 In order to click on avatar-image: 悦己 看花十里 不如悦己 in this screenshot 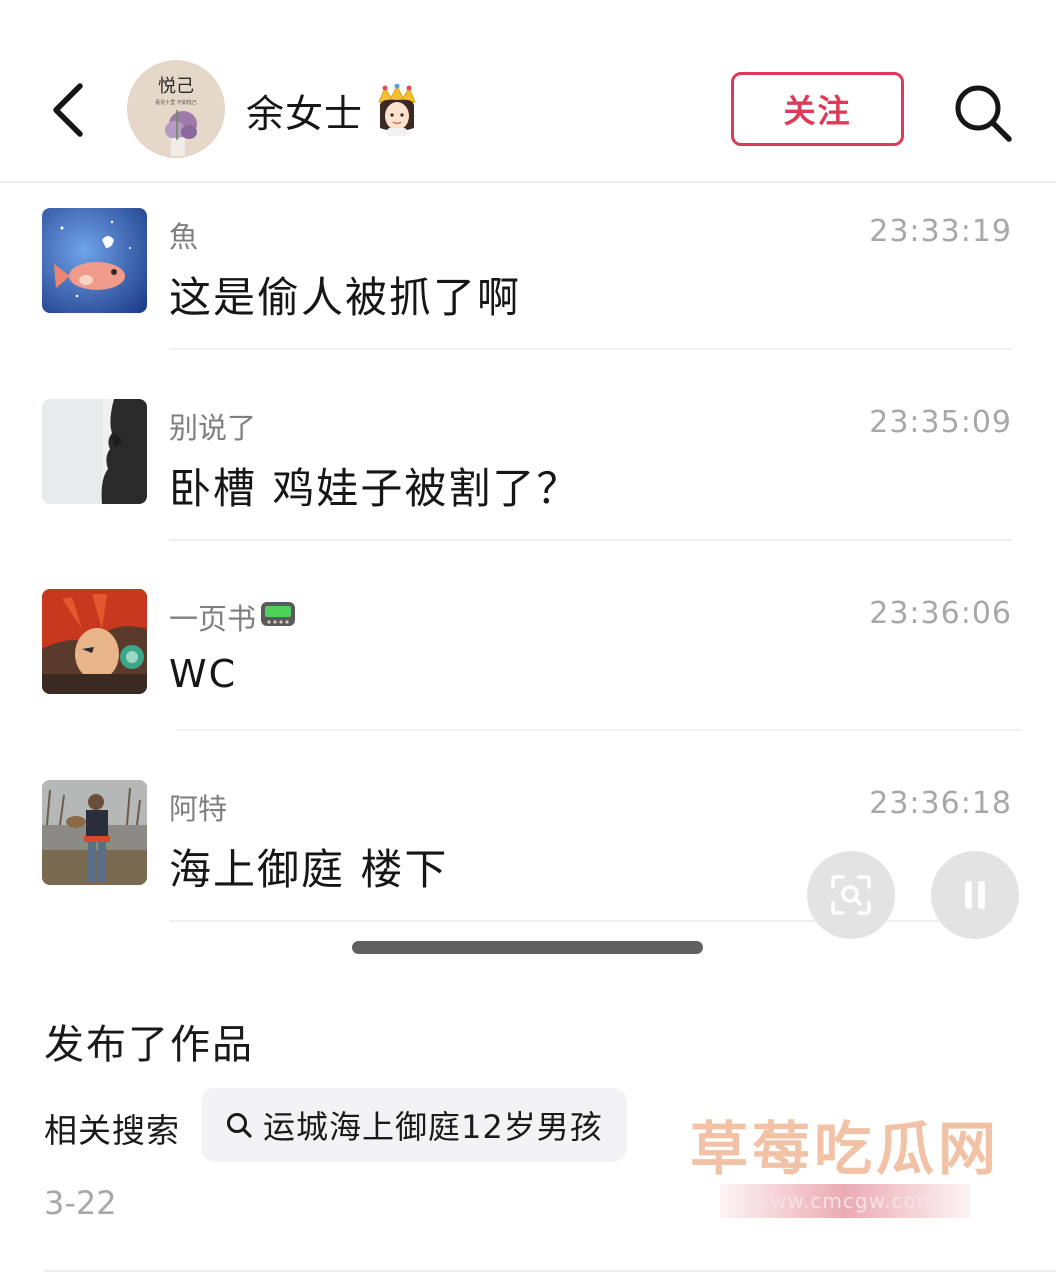, I will do `click(176, 109)`.